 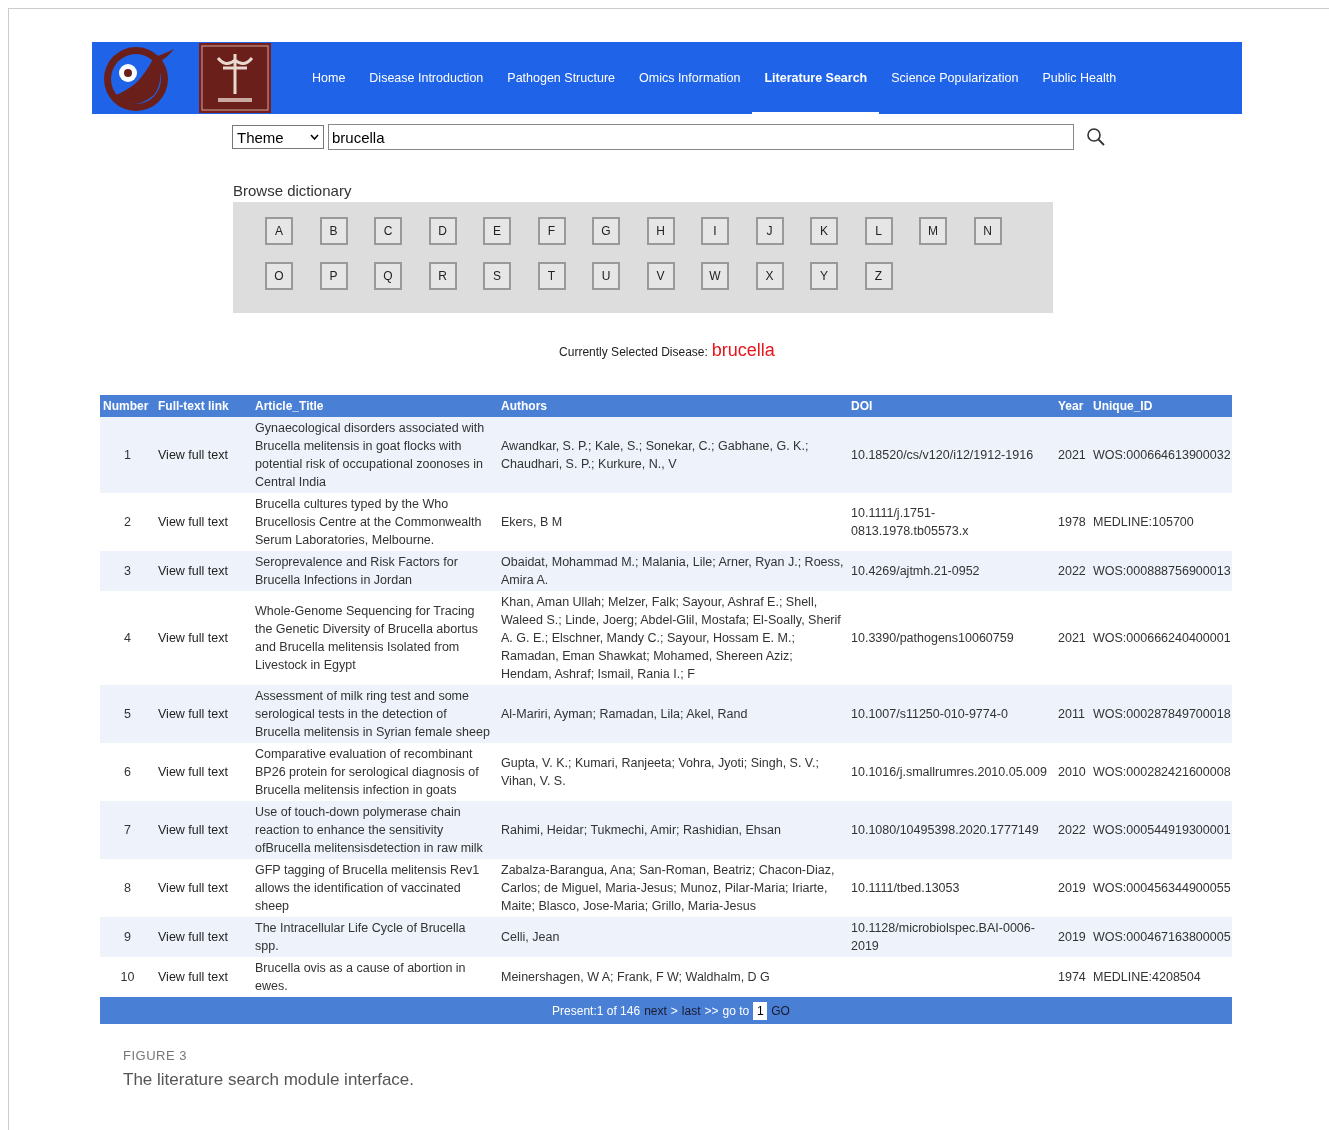 I want to click on column-header: Unique_ID, so click(x=1161, y=406).